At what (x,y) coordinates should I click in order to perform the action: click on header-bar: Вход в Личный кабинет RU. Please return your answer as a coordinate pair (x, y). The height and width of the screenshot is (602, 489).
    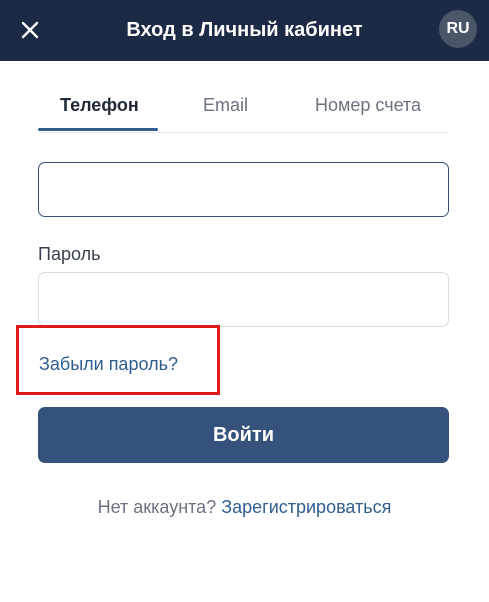
    Looking at the image, I should click on (244, 30).